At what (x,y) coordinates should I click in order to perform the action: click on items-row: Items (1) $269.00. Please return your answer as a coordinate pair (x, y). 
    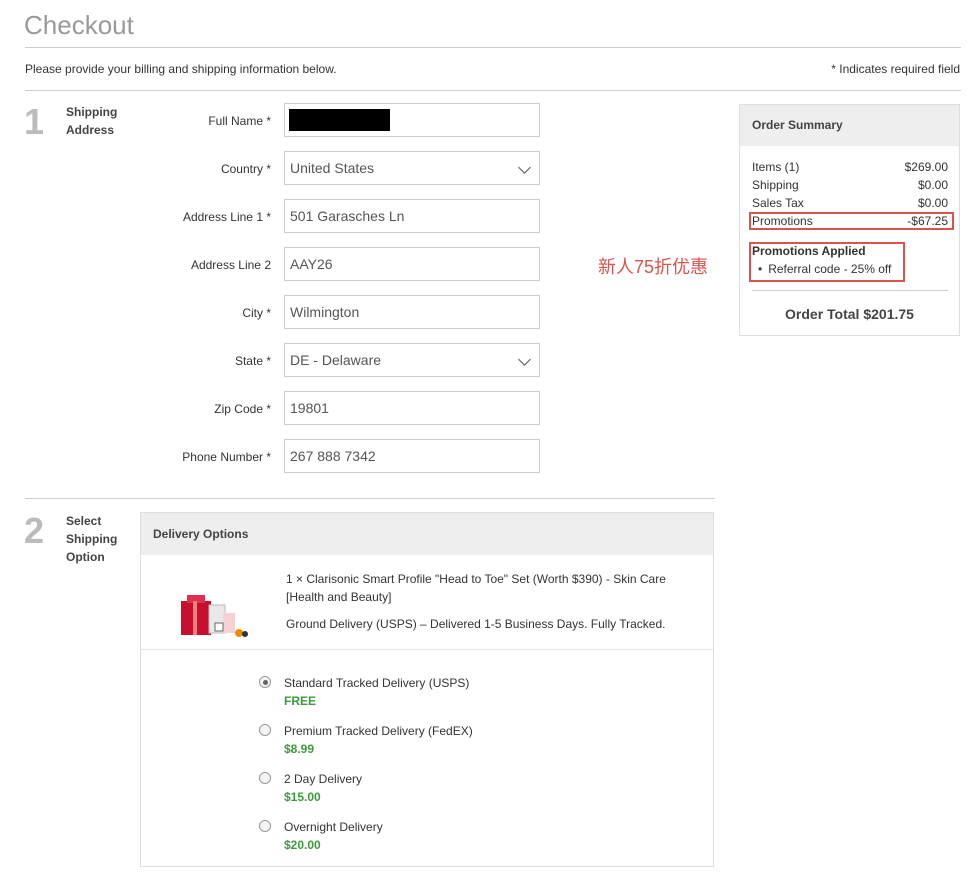
    Looking at the image, I should click on (850, 167).